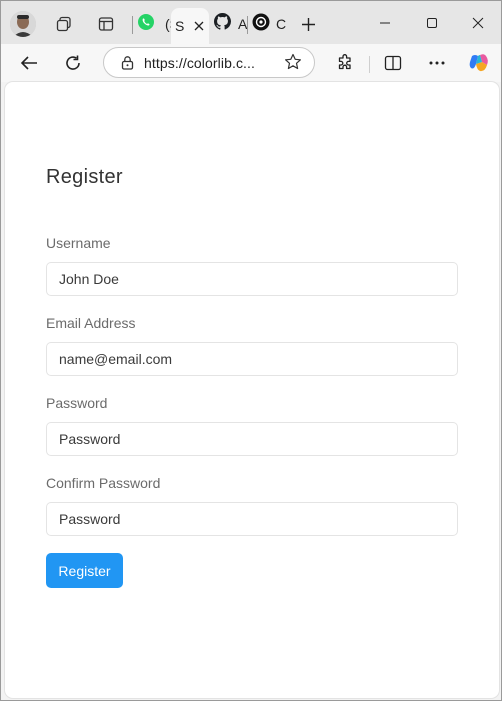 The image size is (502, 701). I want to click on confirm-password-label: Confirm Password, so click(103, 483).